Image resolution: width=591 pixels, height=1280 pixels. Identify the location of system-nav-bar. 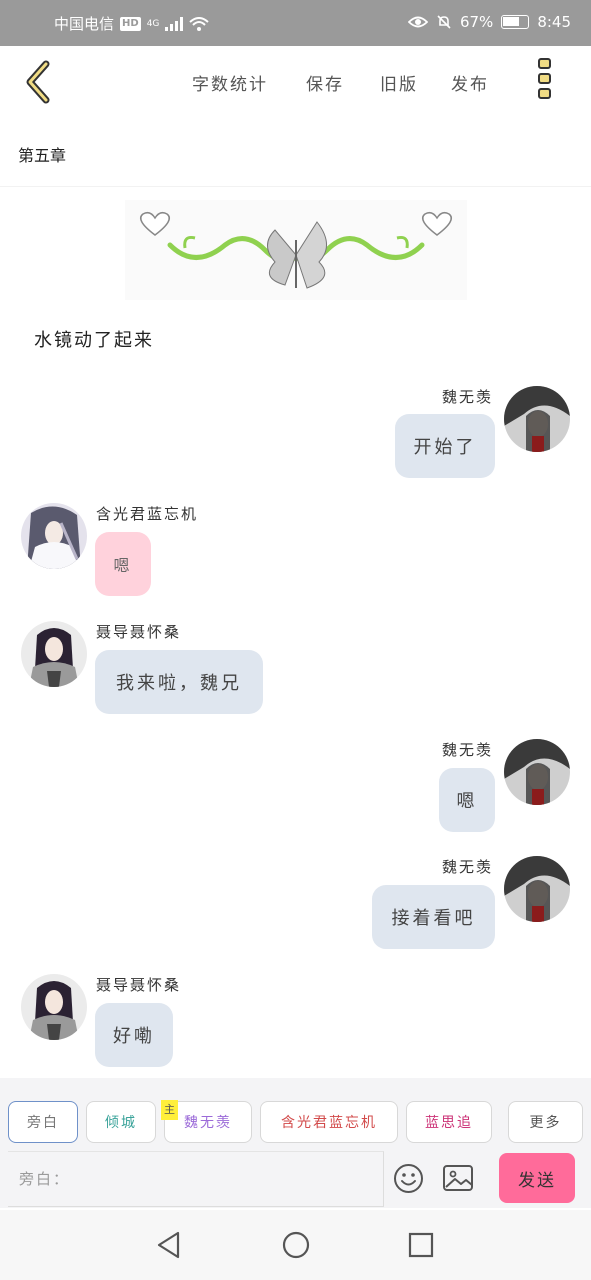
(295, 1245).